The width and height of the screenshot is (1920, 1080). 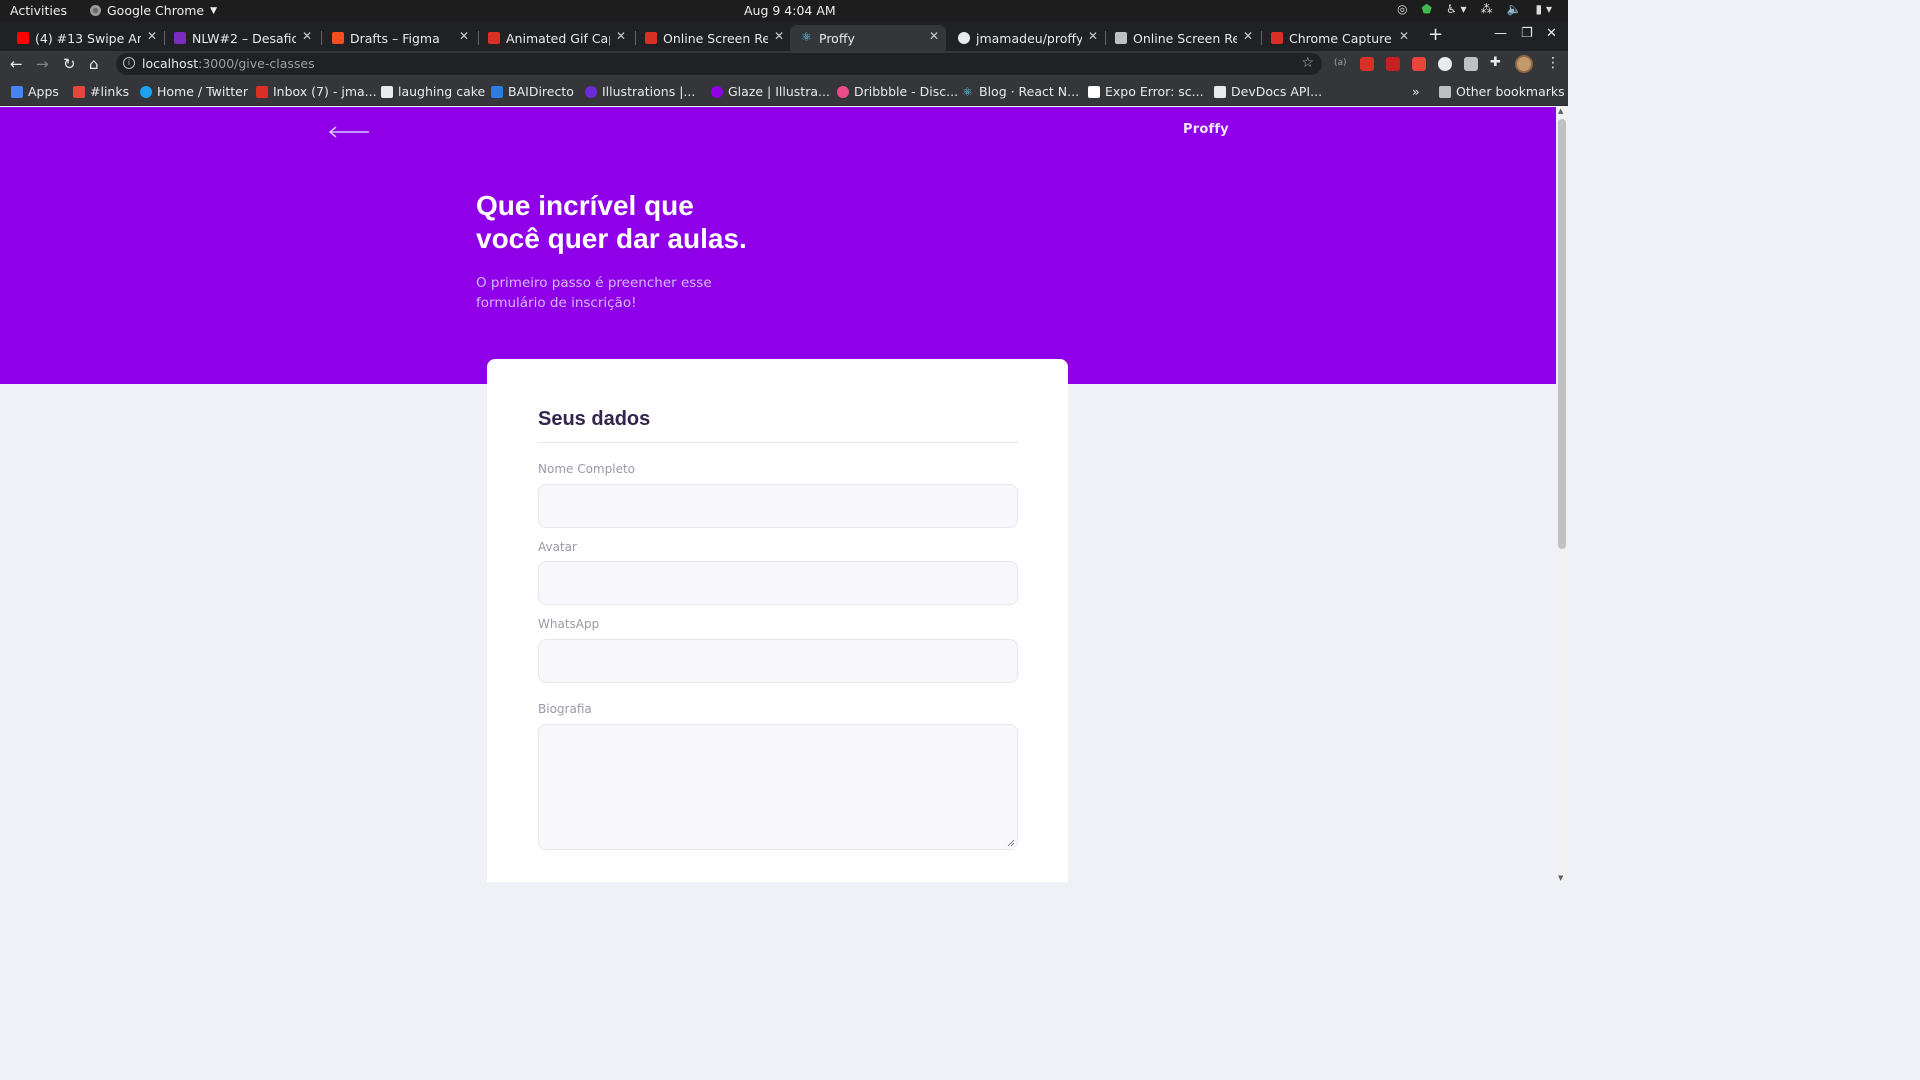 What do you see at coordinates (837, 38) in the screenshot?
I see `tab-title: Proffy` at bounding box center [837, 38].